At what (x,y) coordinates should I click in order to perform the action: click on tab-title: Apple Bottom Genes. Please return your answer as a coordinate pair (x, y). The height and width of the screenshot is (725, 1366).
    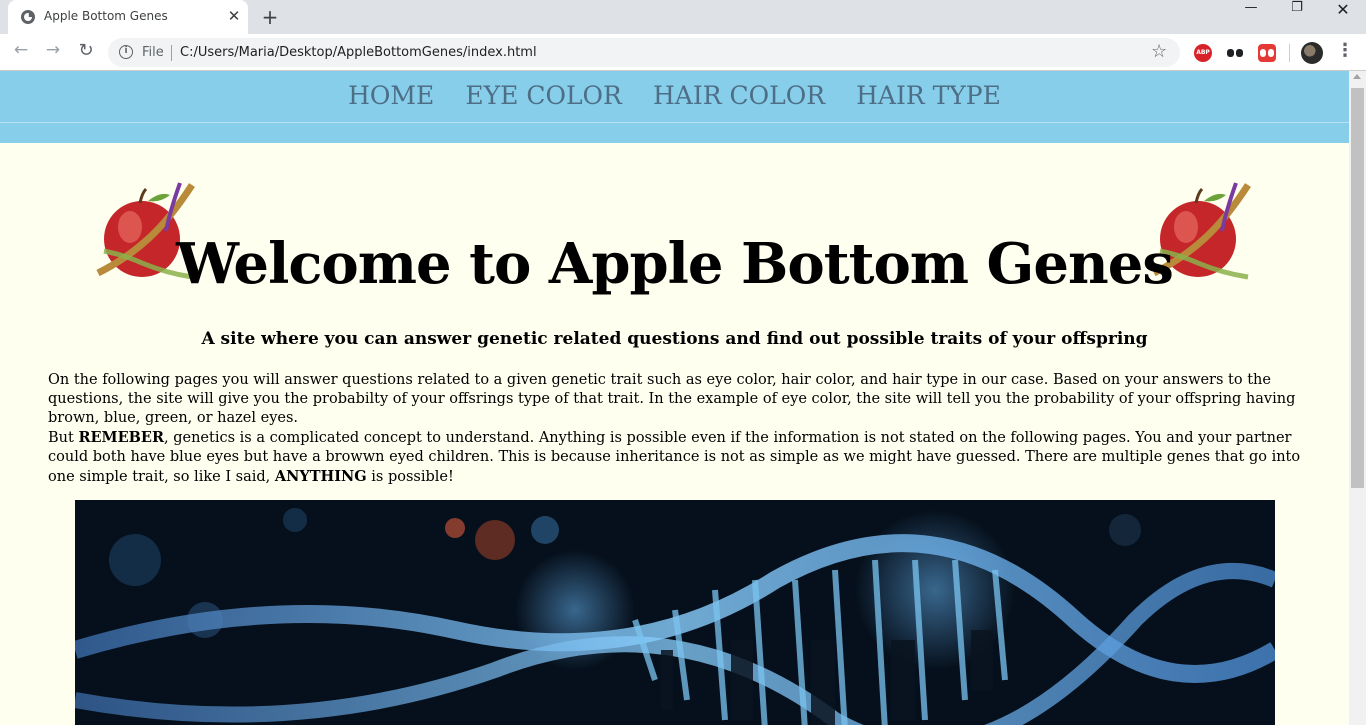
    Looking at the image, I should click on (106, 16).